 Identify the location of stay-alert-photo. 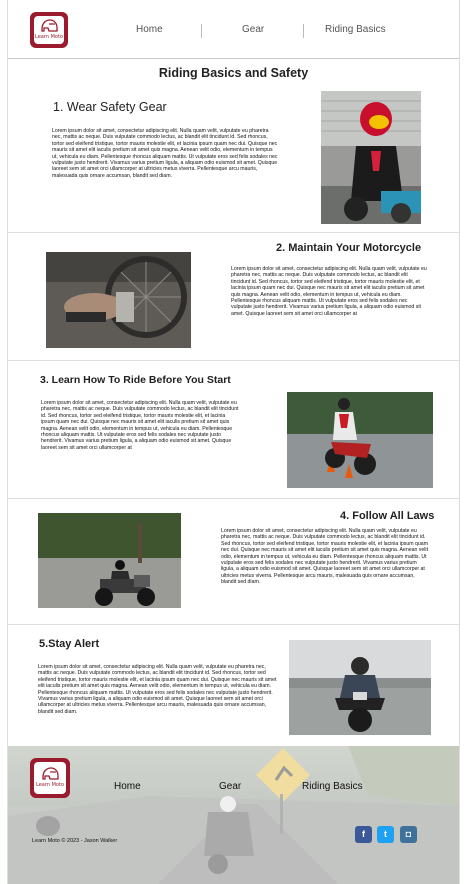
(360, 687).